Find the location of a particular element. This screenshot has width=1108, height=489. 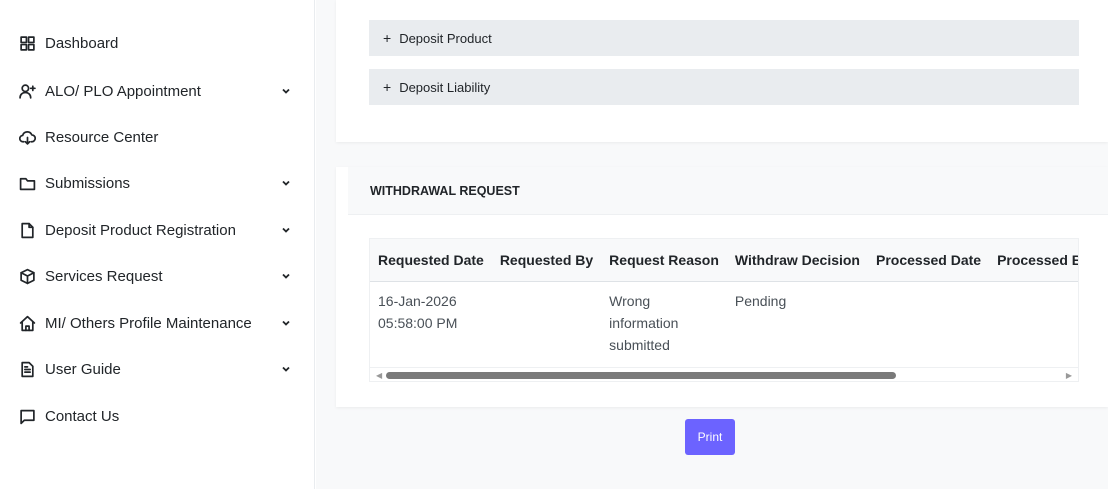

print-button: Print is located at coordinates (710, 437).